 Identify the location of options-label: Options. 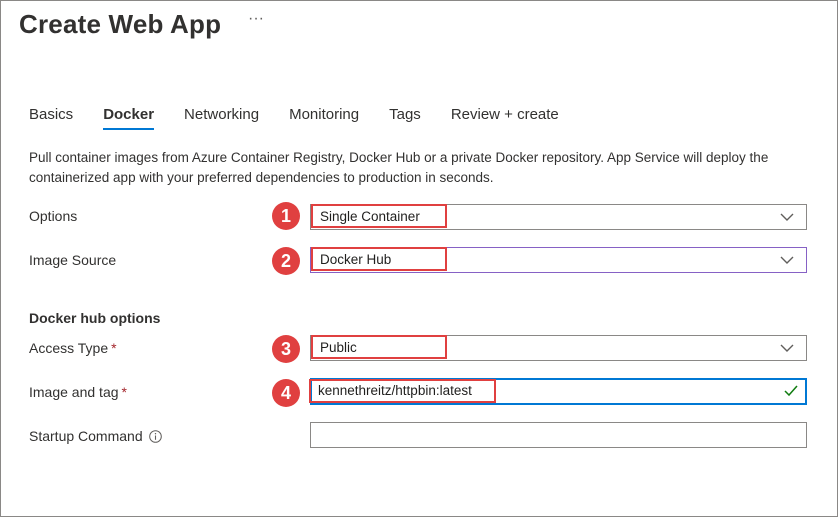
(53, 216).